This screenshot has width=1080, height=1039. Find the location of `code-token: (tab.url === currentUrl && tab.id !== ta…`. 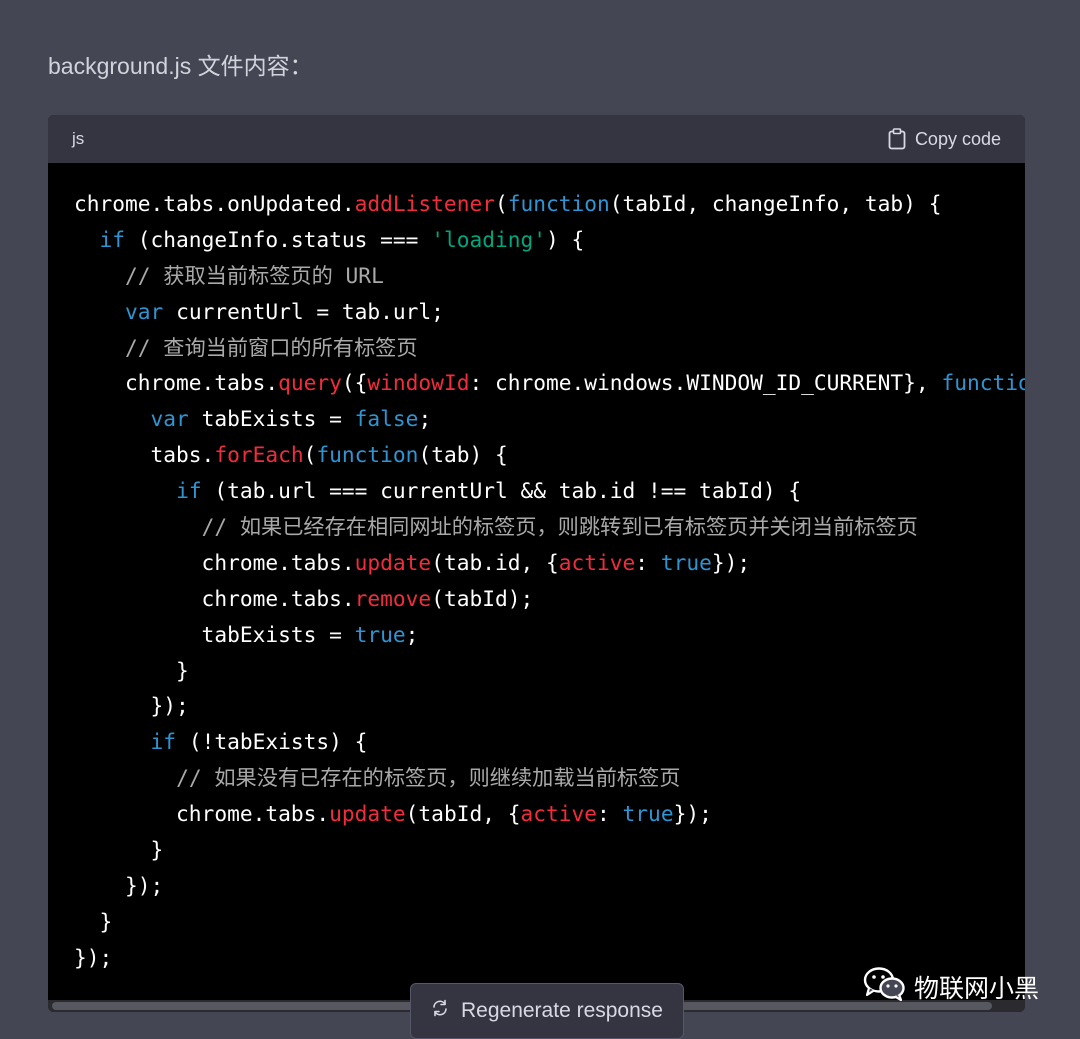

code-token: (tab.url === currentUrl && tab.id !== ta… is located at coordinates (501, 491).